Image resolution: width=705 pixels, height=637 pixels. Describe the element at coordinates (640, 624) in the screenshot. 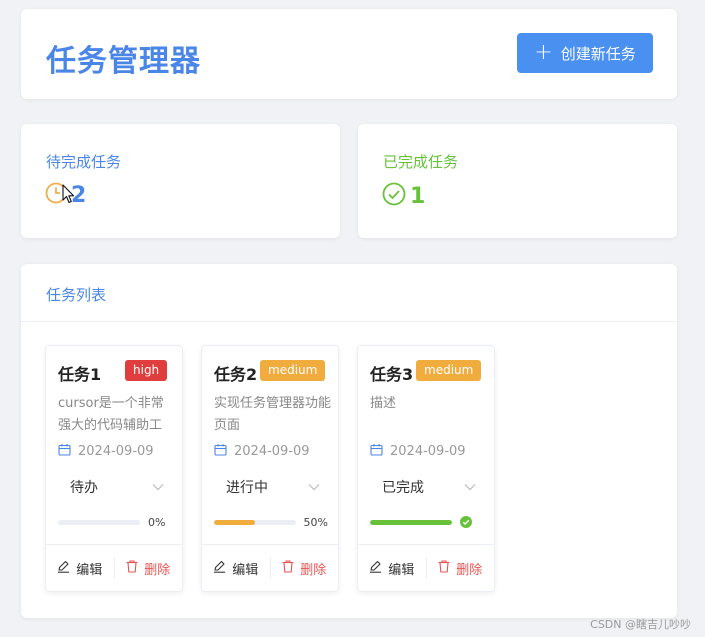

I see `watermark: CSDN @瞎吉儿吵吵` at that location.